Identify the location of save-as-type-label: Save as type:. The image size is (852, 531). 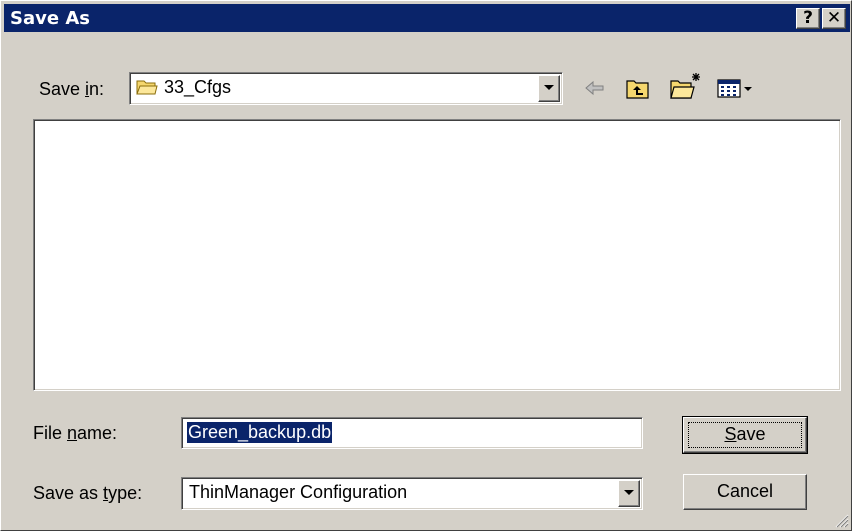
(88, 493).